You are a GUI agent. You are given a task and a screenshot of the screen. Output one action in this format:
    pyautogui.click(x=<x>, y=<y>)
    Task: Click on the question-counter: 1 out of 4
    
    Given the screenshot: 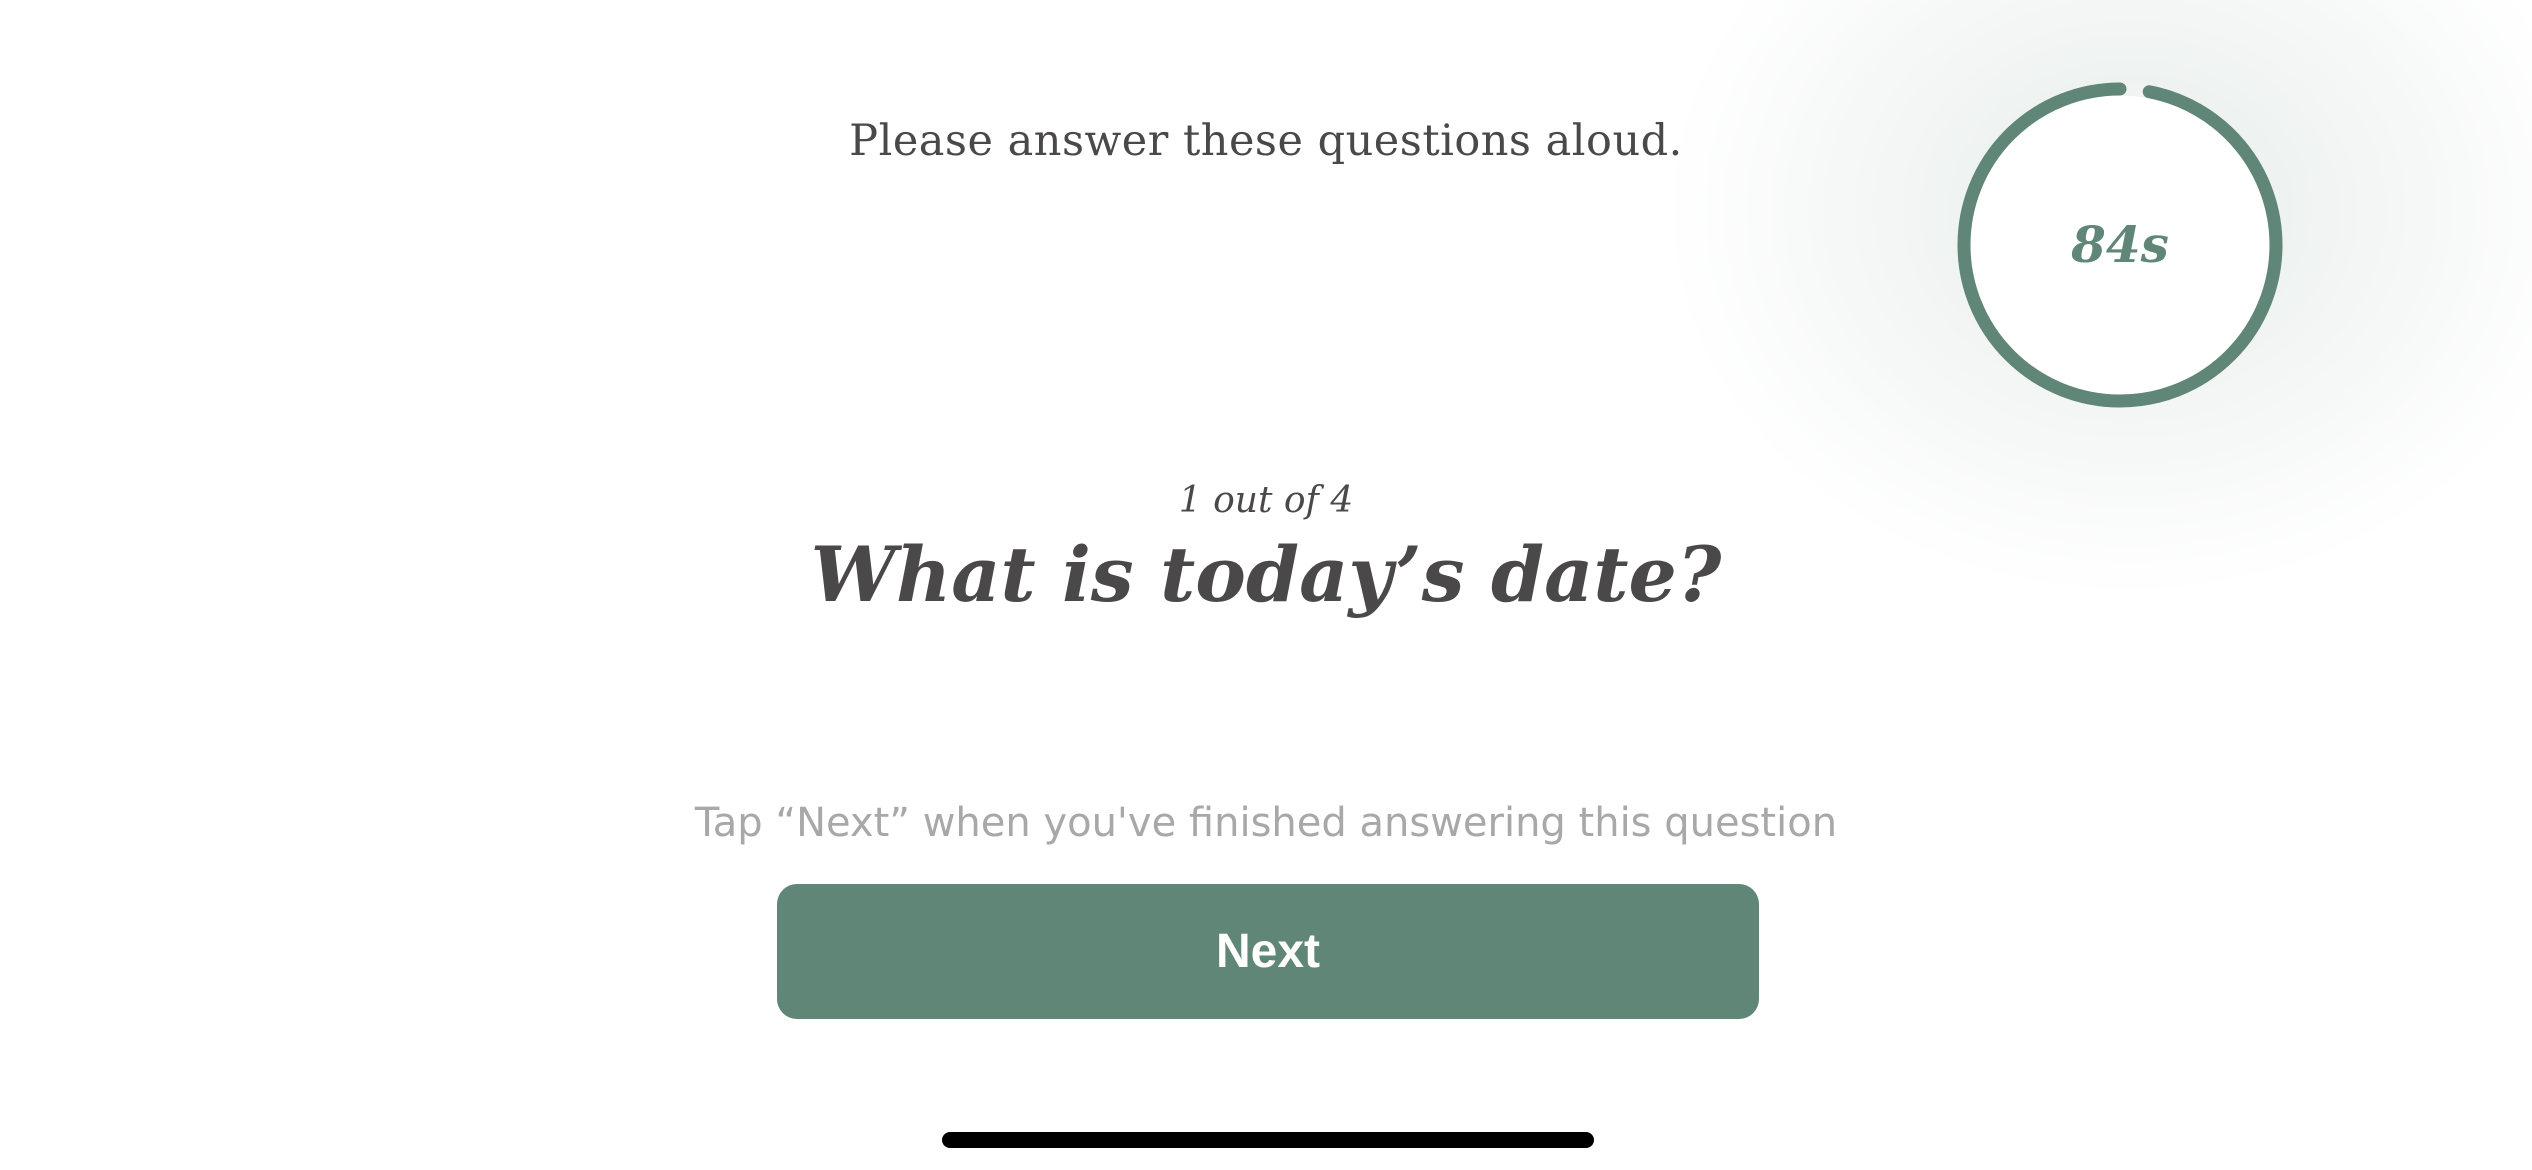 What is the action you would take?
    pyautogui.click(x=1266, y=500)
    